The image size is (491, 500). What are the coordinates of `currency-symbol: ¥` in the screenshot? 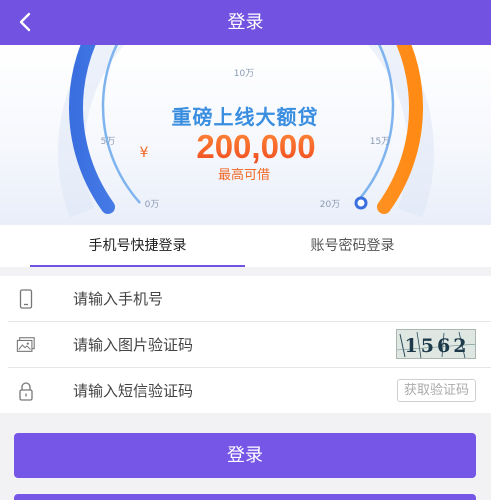 It's located at (144, 153).